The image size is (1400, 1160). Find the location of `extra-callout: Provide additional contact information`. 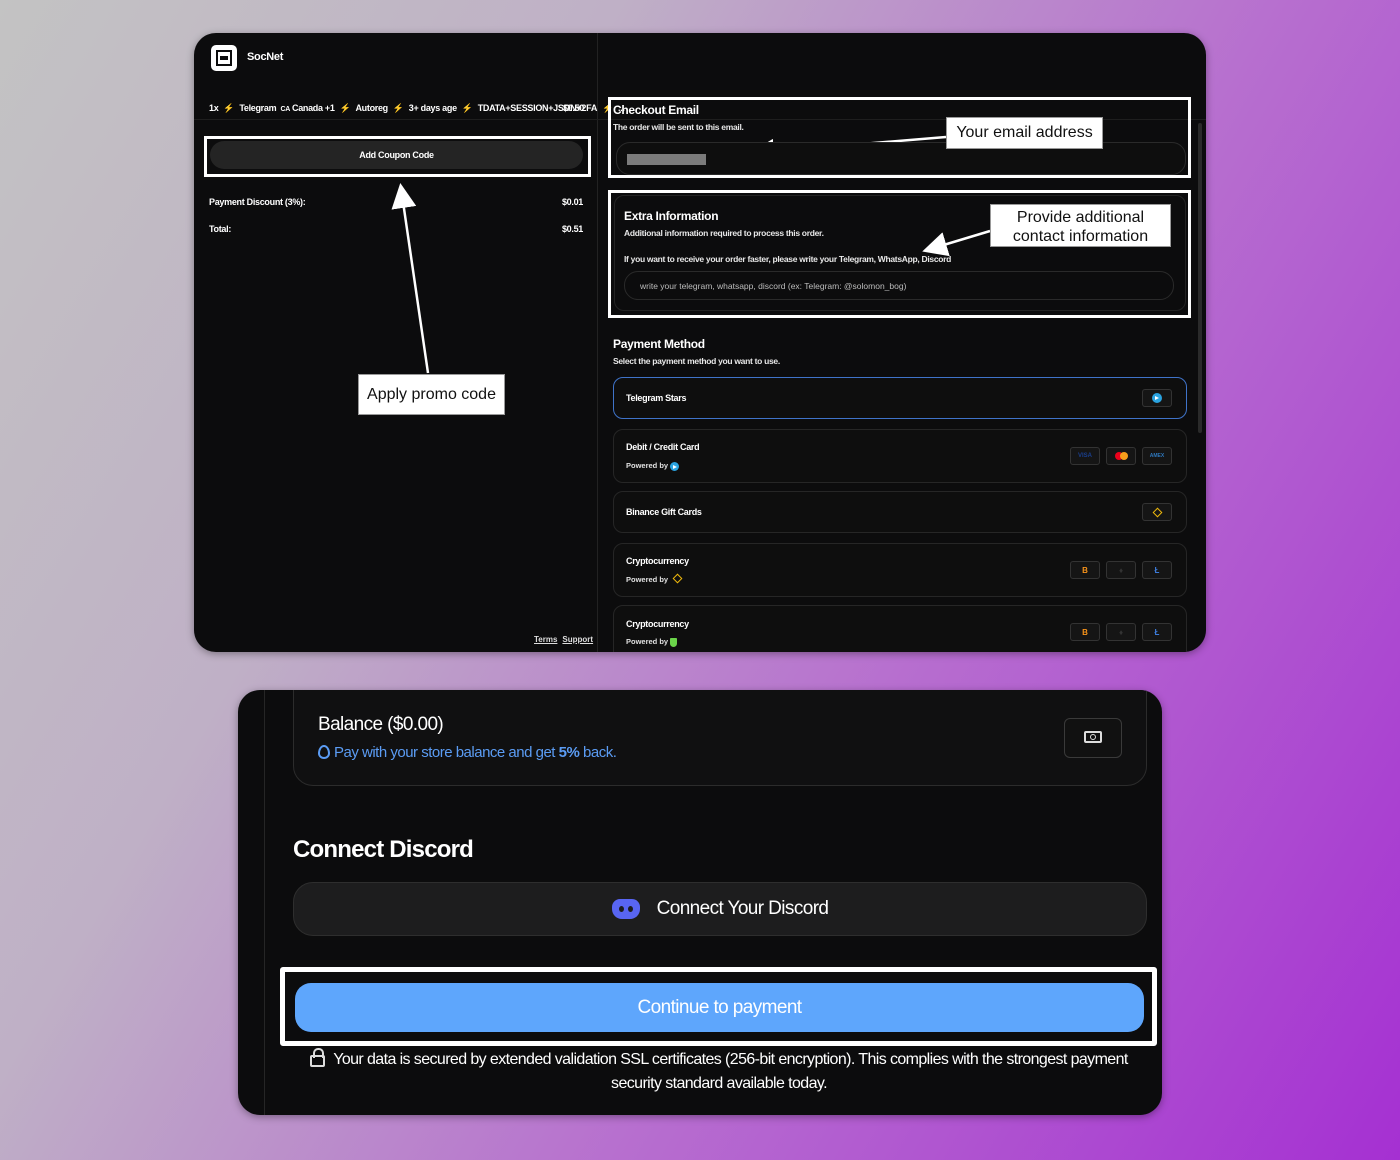

extra-callout: Provide additional contact information is located at coordinates (1080, 225).